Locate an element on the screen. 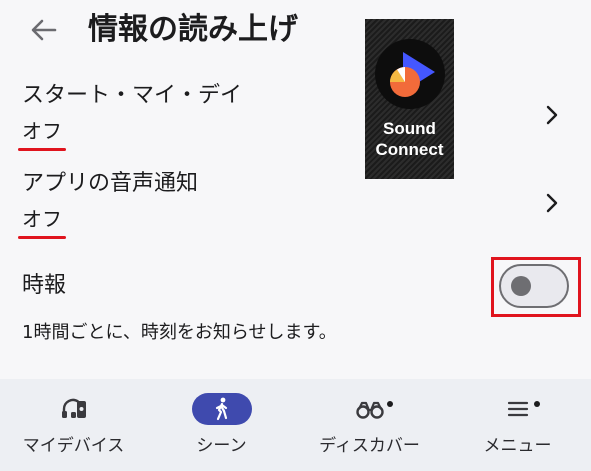 The height and width of the screenshot is (471, 591). nav-item-my-device: マイデバイス is located at coordinates (73, 425).